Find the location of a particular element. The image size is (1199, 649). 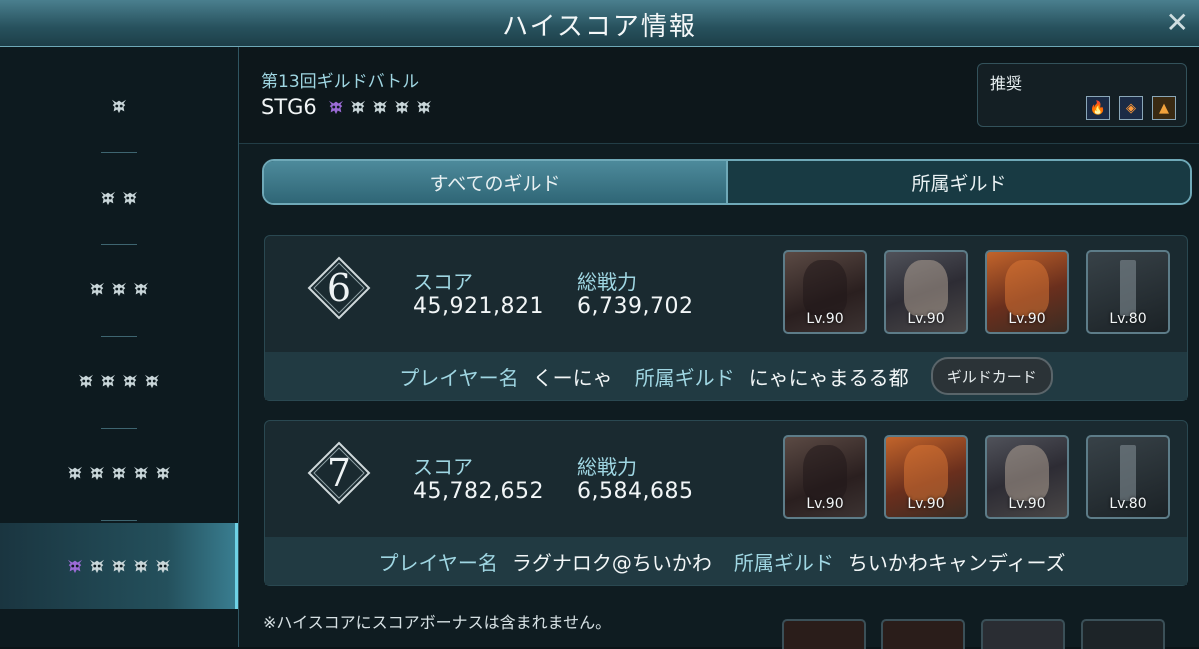

power-value: 6,584,685 is located at coordinates (635, 491).